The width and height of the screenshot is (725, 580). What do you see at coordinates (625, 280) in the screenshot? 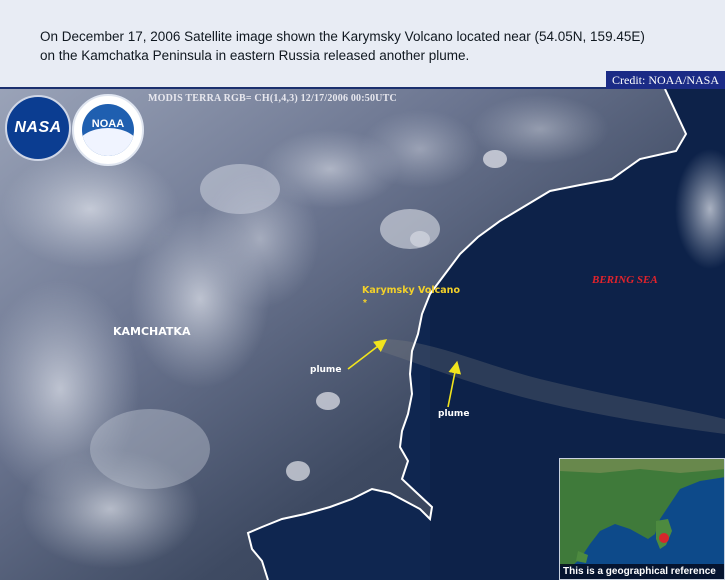
I see `bering-sea-label: BERING SEA` at bounding box center [625, 280].